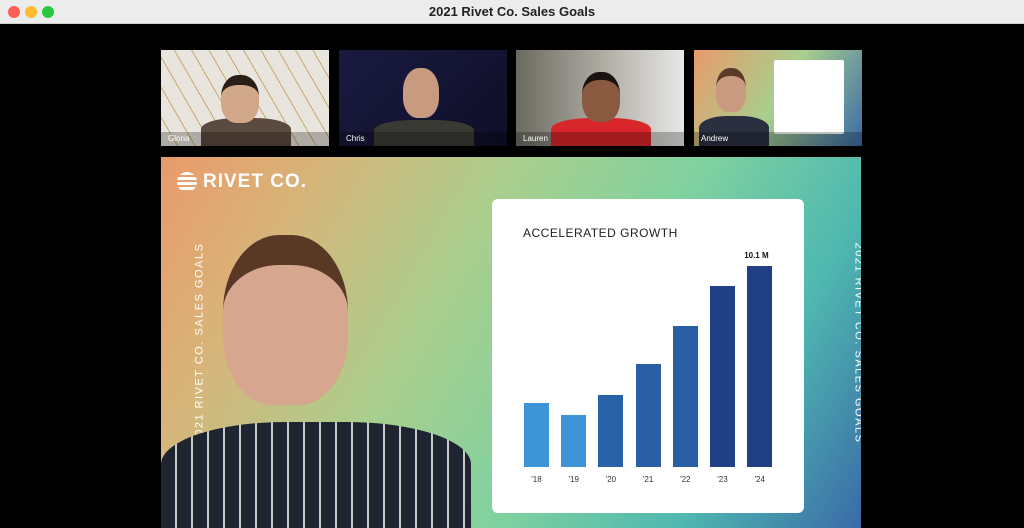 This screenshot has width=1024, height=528. Describe the element at coordinates (14, 12) in the screenshot. I see `close-button` at that location.